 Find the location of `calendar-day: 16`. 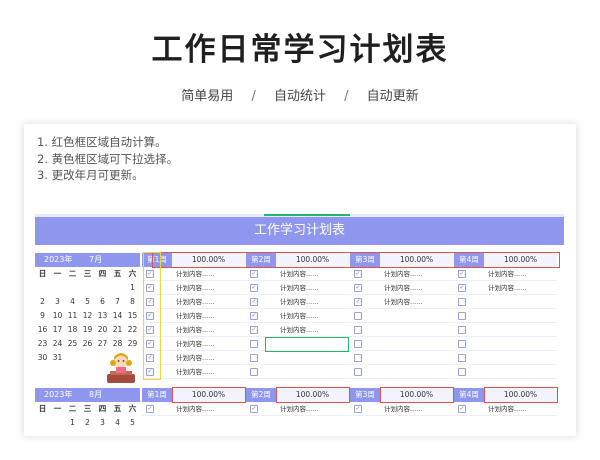

calendar-day: 16 is located at coordinates (42, 330).